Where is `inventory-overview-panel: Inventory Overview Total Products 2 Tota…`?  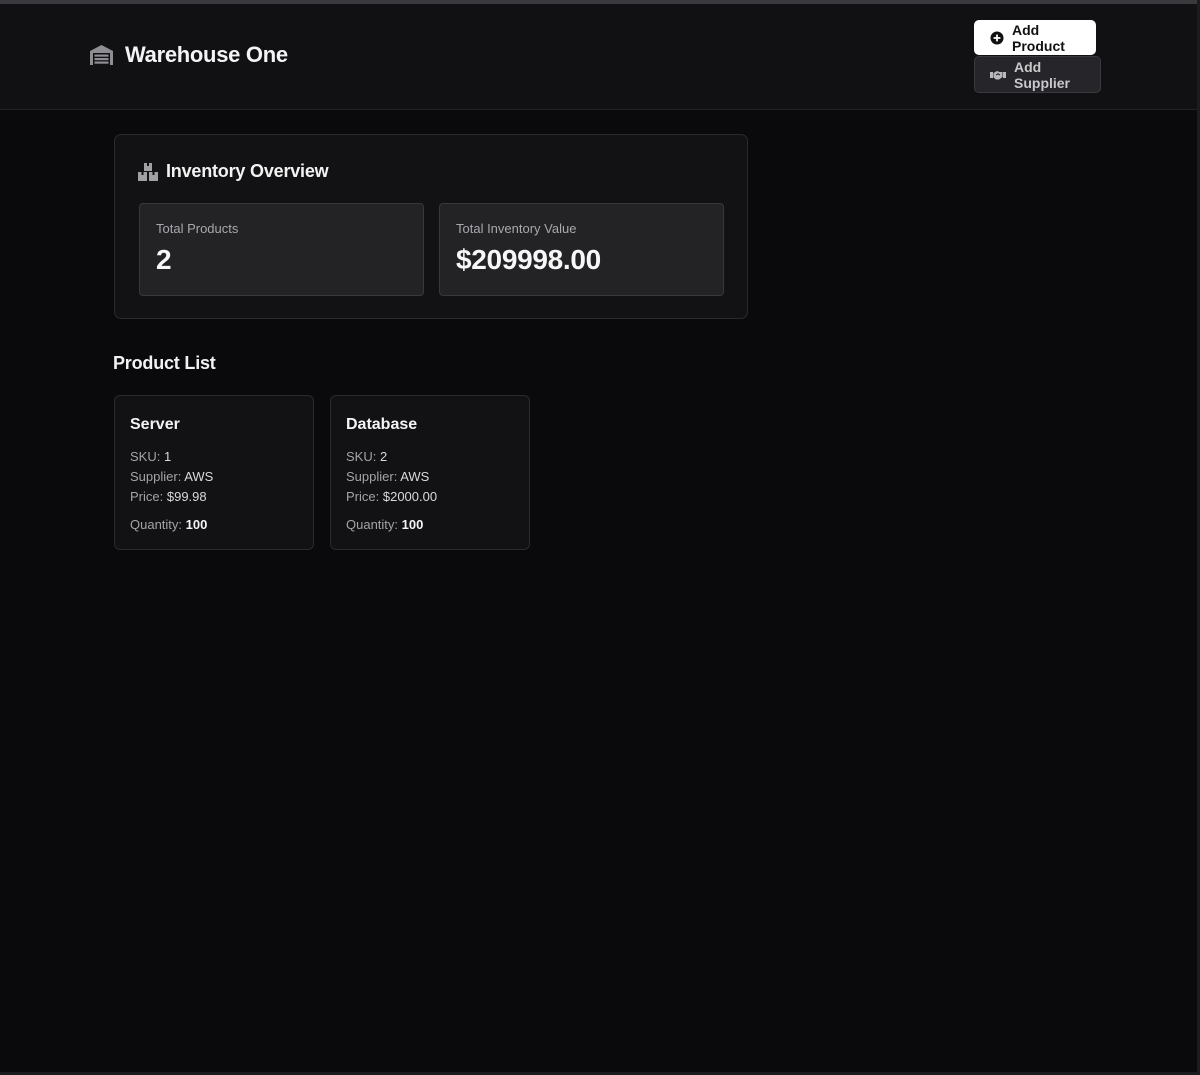
inventory-overview-panel: Inventory Overview Total Products 2 Tota… is located at coordinates (431, 226).